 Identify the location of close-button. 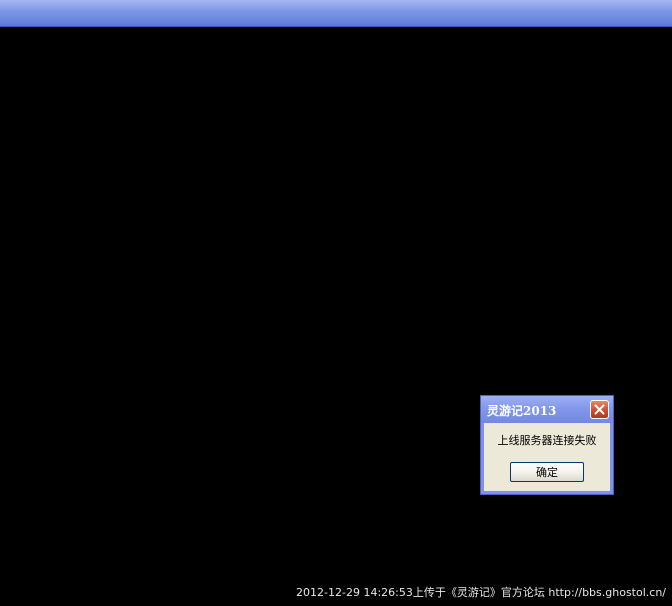
(599, 409).